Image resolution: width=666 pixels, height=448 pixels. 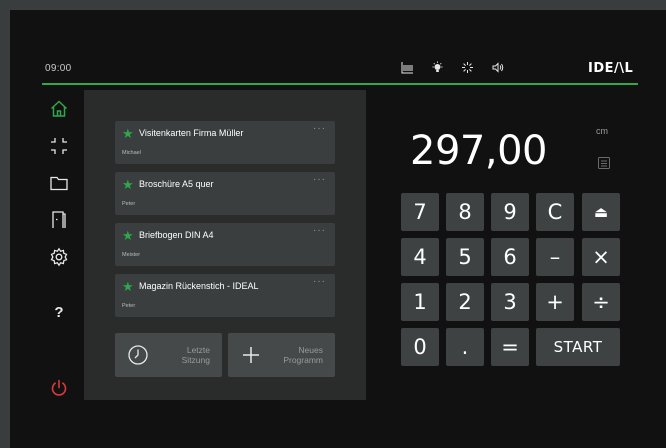 What do you see at coordinates (59, 109) in the screenshot?
I see `home-icon` at bounding box center [59, 109].